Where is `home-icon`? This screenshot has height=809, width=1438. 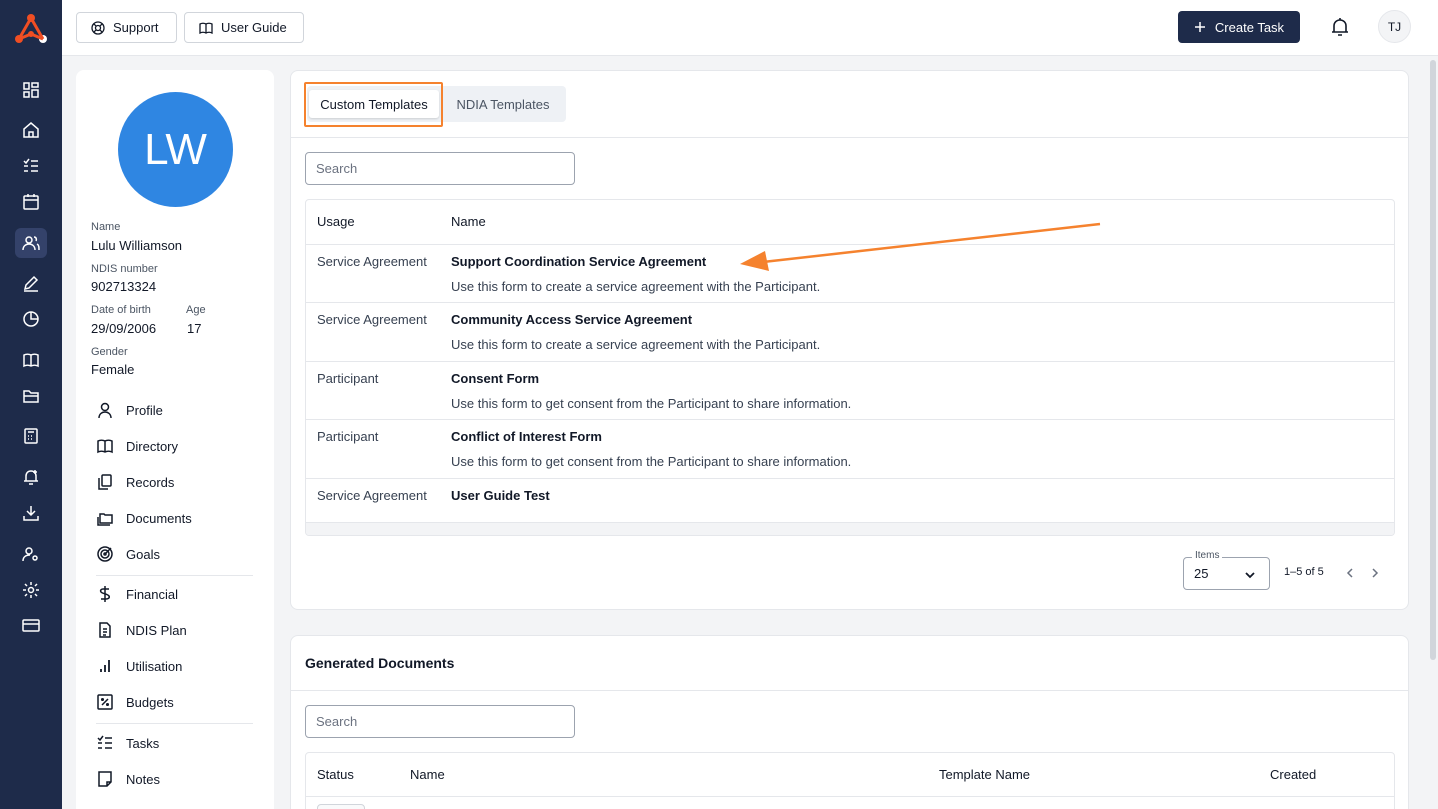 home-icon is located at coordinates (31, 130).